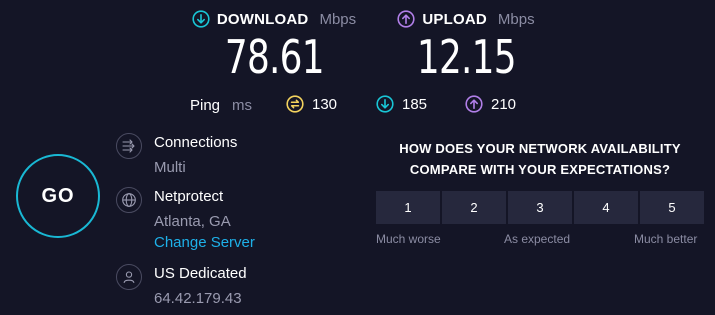 This screenshot has height=315, width=715. Describe the element at coordinates (295, 104) in the screenshot. I see `ping-idle-icon` at that location.